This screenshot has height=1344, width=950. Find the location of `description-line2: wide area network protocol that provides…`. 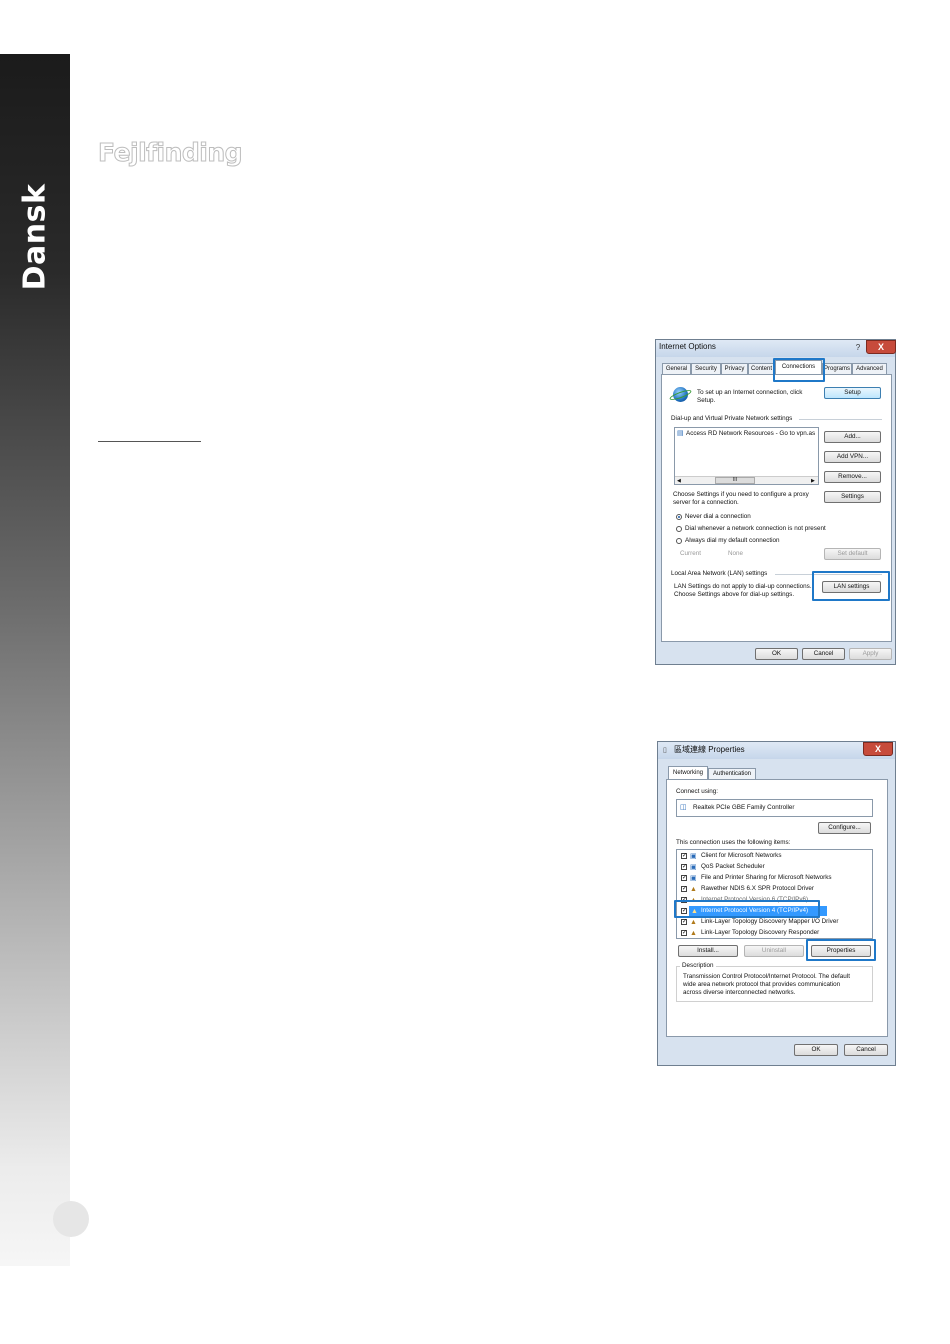

description-line2: wide area network protocol that provides… is located at coordinates (762, 984).